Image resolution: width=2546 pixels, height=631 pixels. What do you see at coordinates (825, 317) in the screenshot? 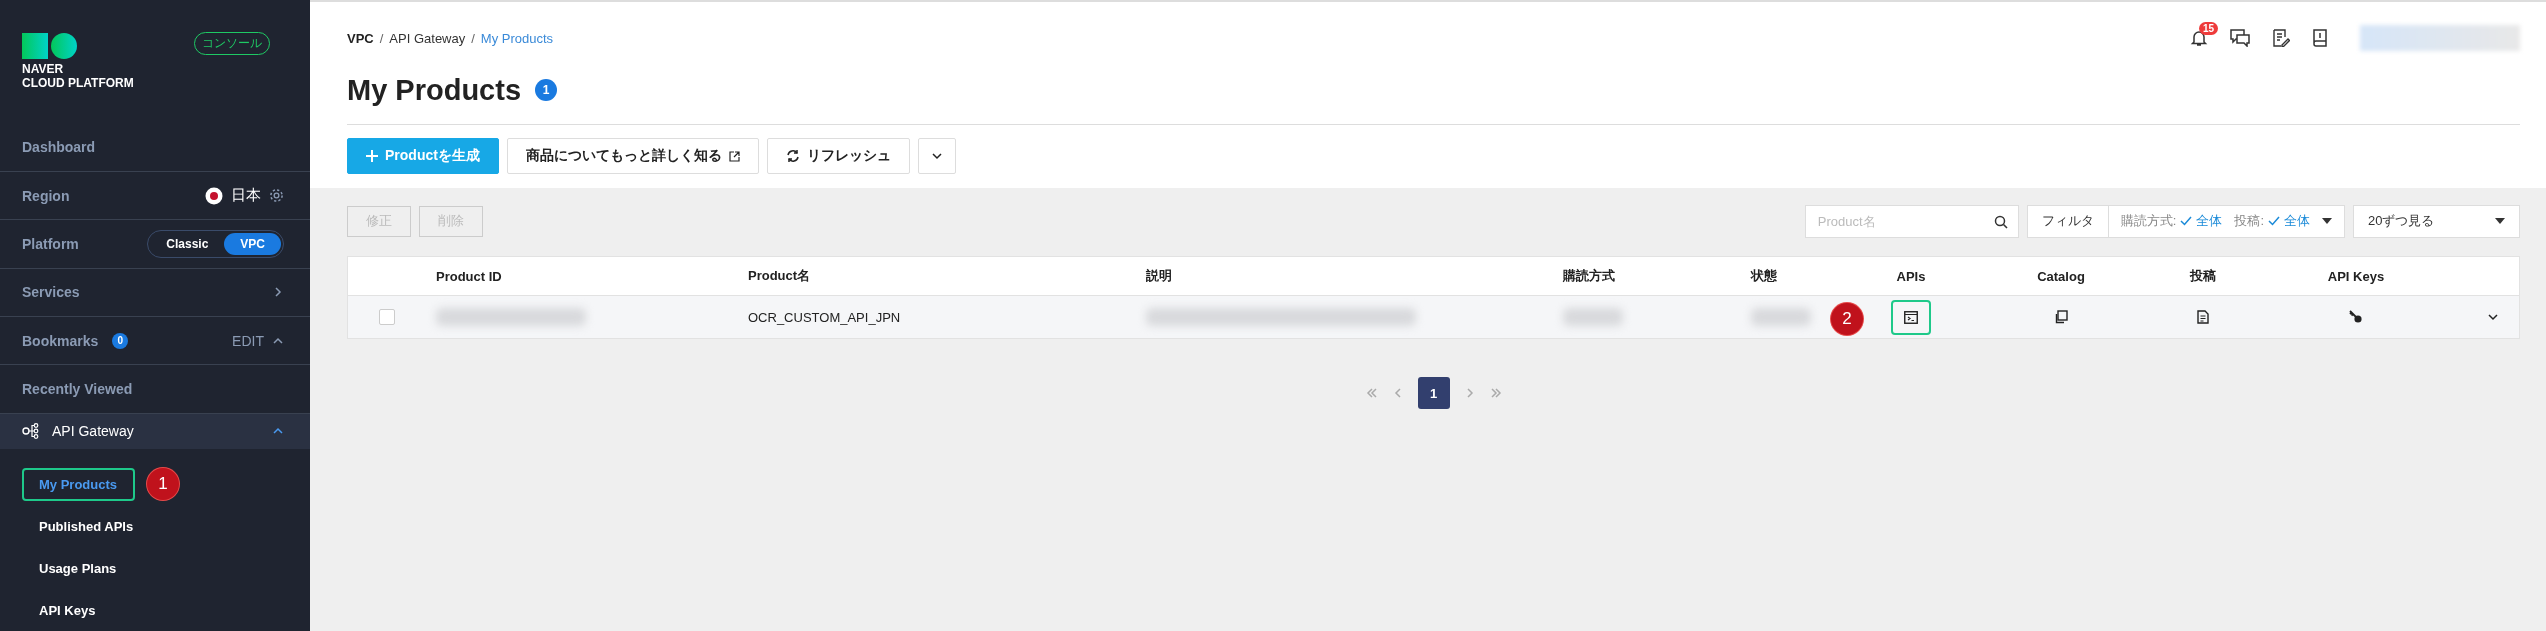
I see `table-cell-text: OCR_CUSTOM_API_JPN` at bounding box center [825, 317].